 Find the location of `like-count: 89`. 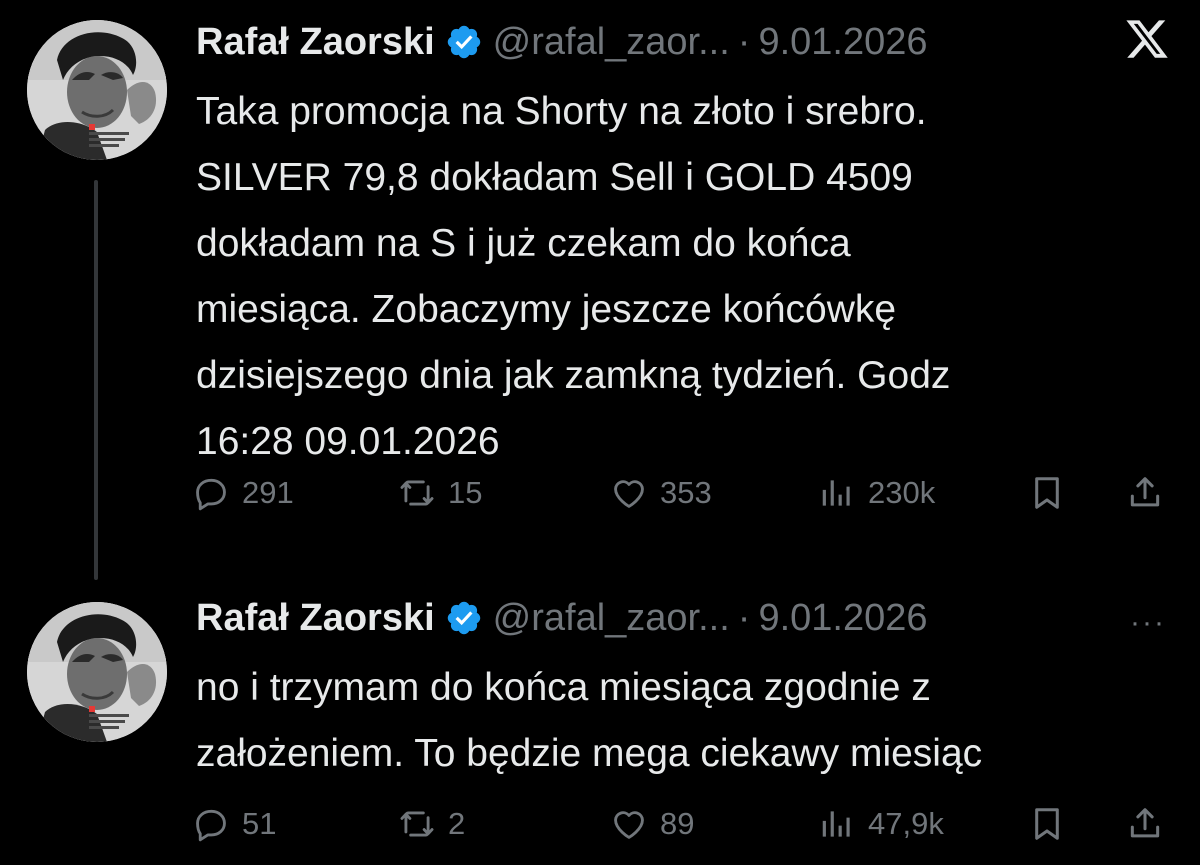

like-count: 89 is located at coordinates (677, 823).